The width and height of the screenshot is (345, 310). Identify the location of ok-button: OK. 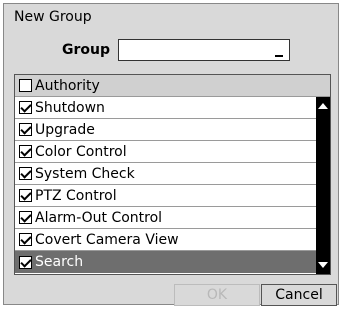
(217, 295).